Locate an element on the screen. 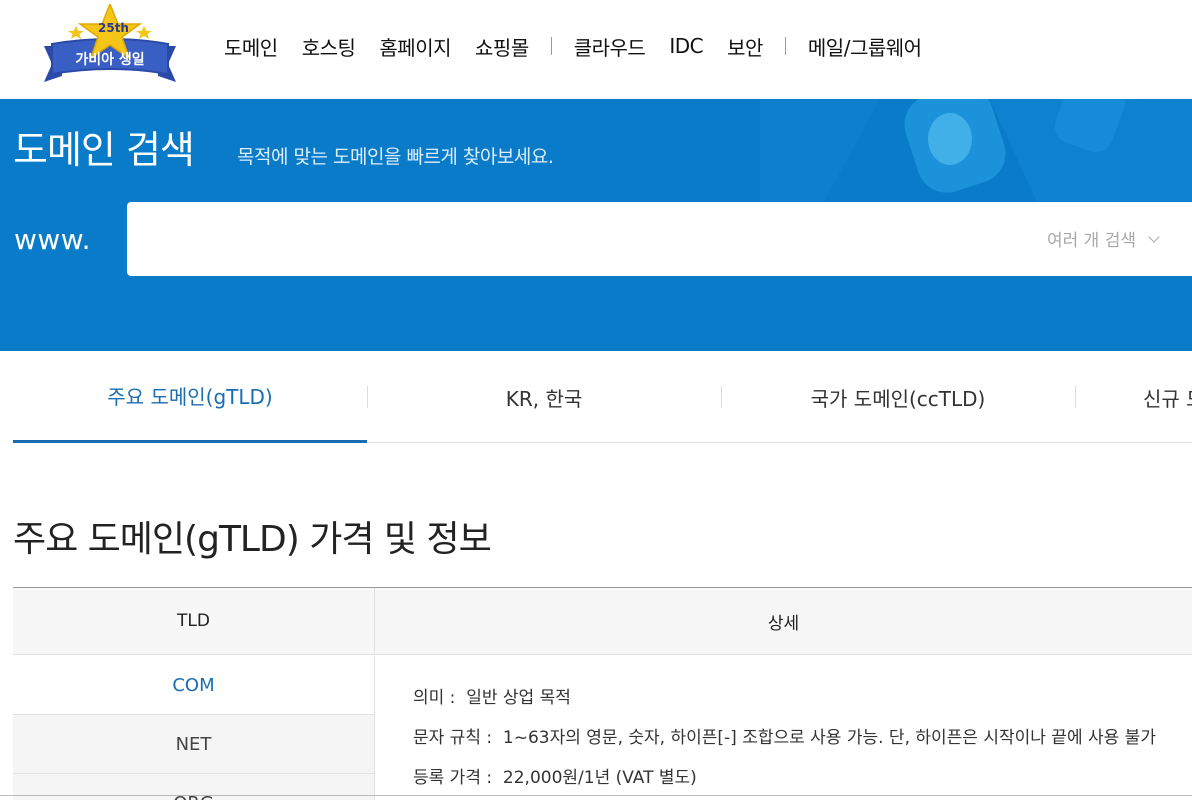 Image resolution: width=1192 pixels, height=800 pixels. nav-domain: 도메인 is located at coordinates (251, 46).